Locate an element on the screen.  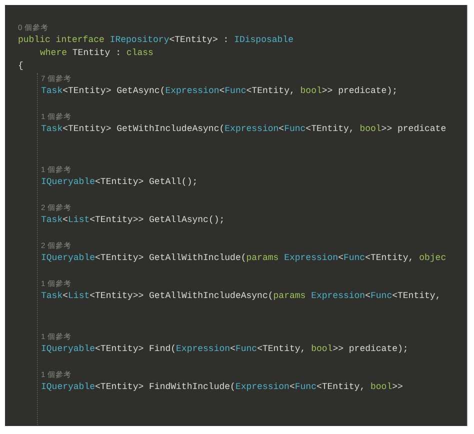
code-line: where TEntity : class is located at coordinates (97, 53).